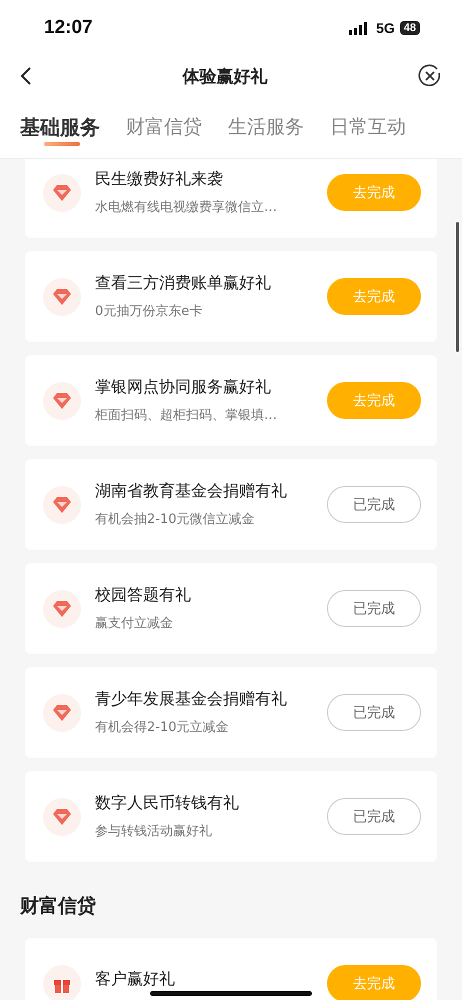  I want to click on network-label: 5G, so click(385, 28).